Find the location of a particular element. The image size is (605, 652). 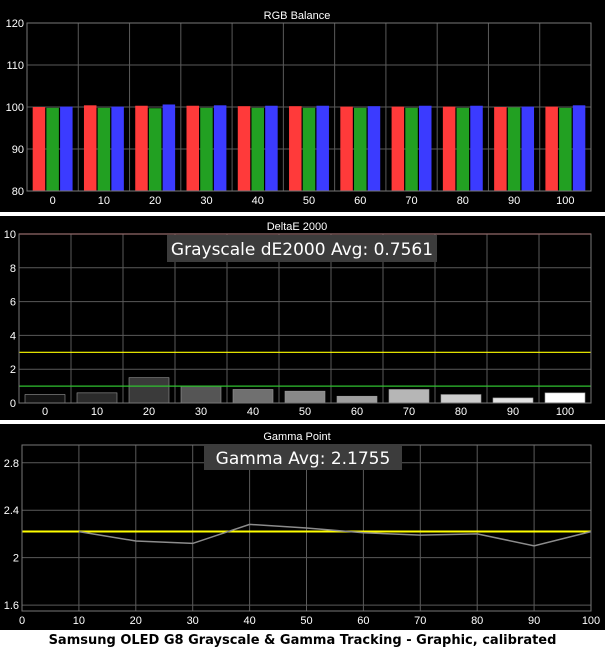

deltae-x-tick-label: 20 is located at coordinates (149, 412).